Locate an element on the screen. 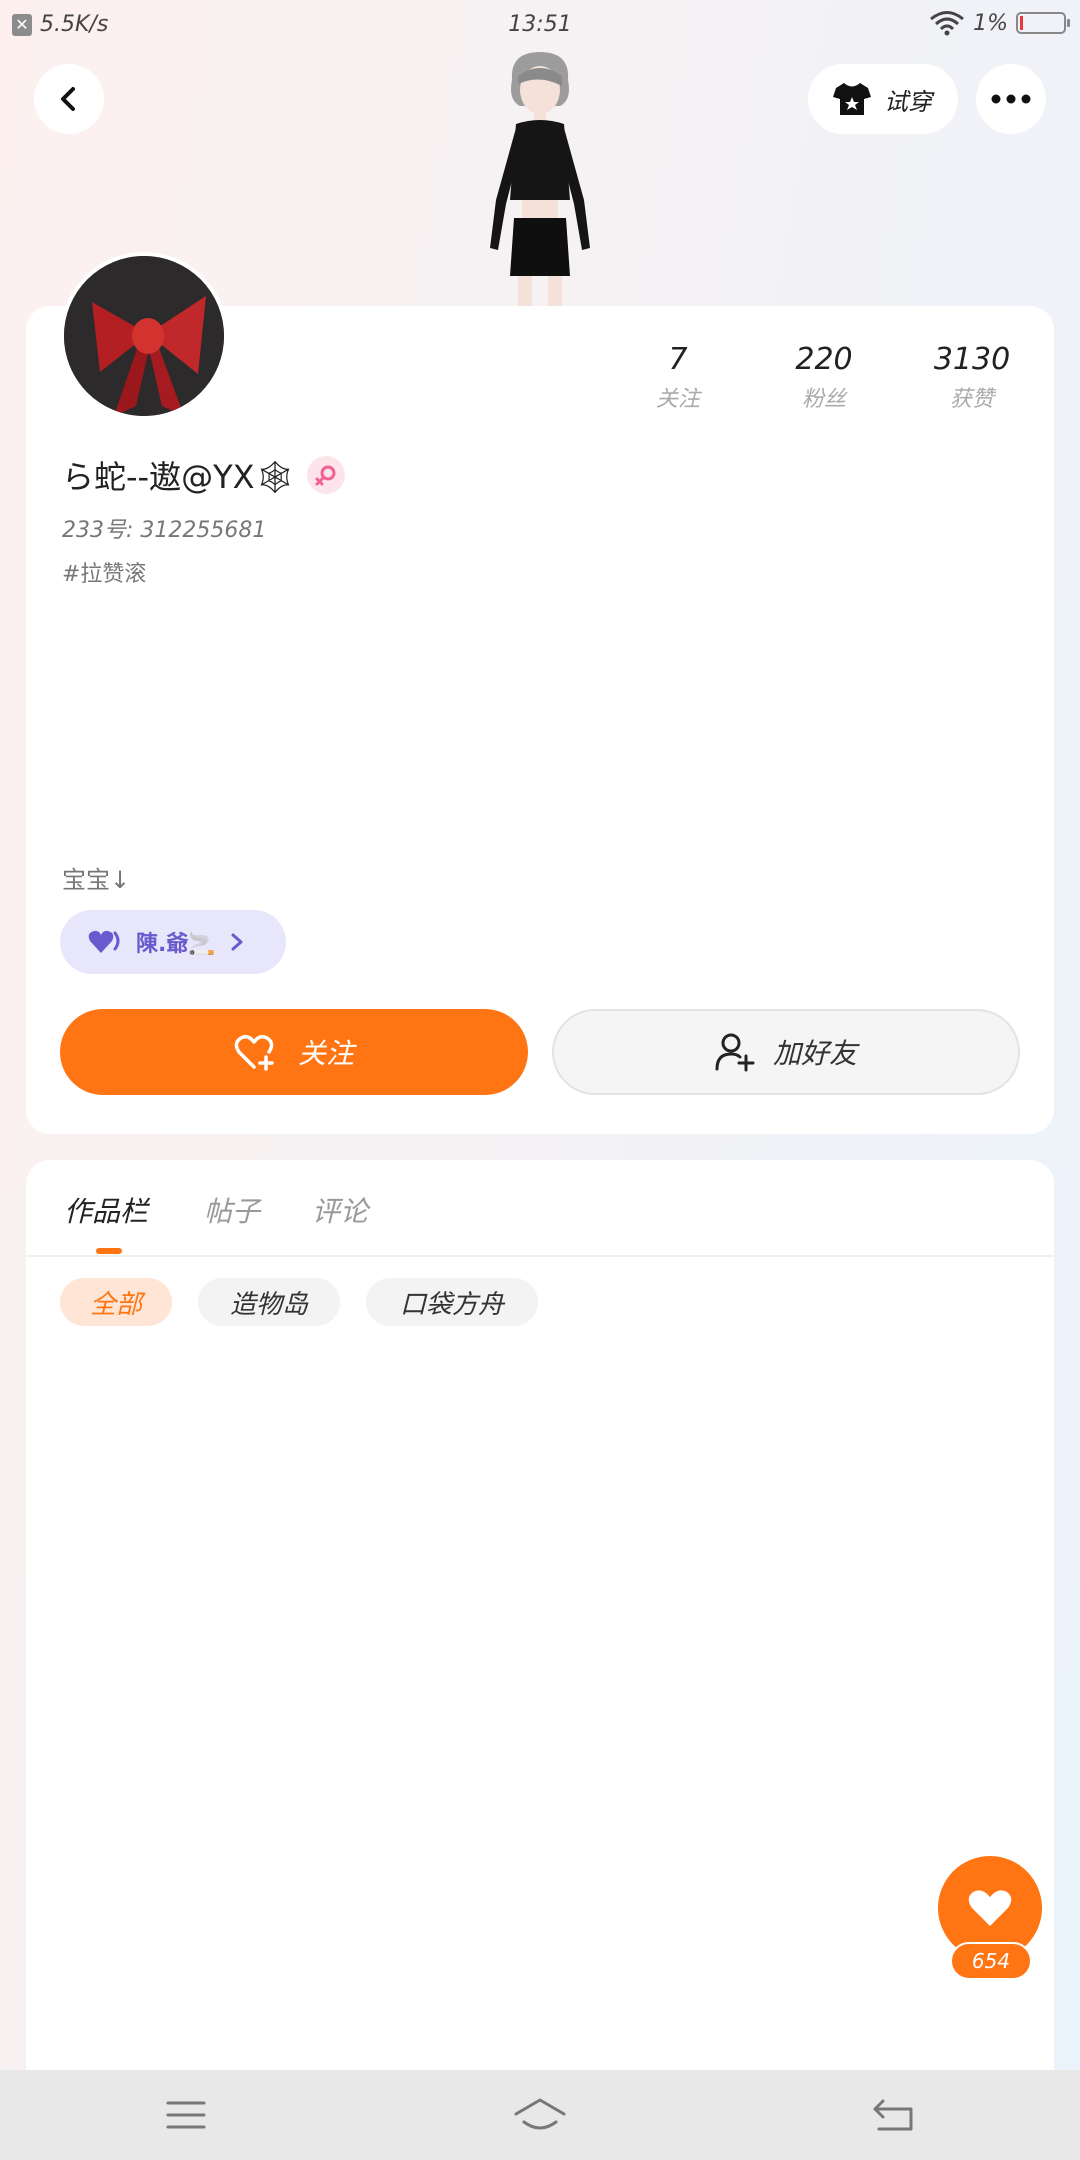 The width and height of the screenshot is (1080, 2160). status-right: 1% is located at coordinates (999, 23).